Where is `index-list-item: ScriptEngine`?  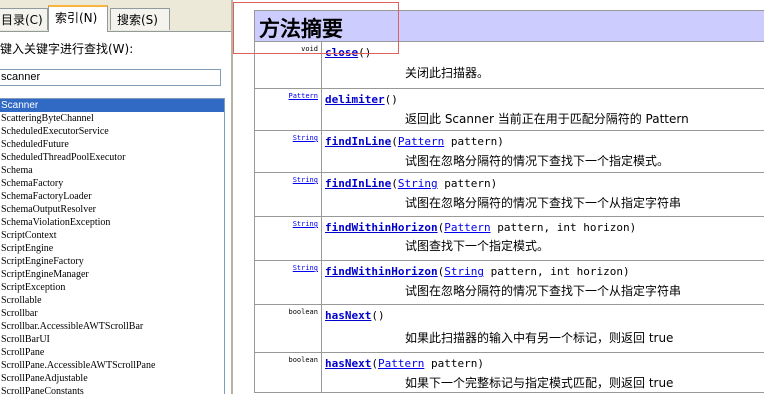 index-list-item: ScriptEngine is located at coordinates (112, 248).